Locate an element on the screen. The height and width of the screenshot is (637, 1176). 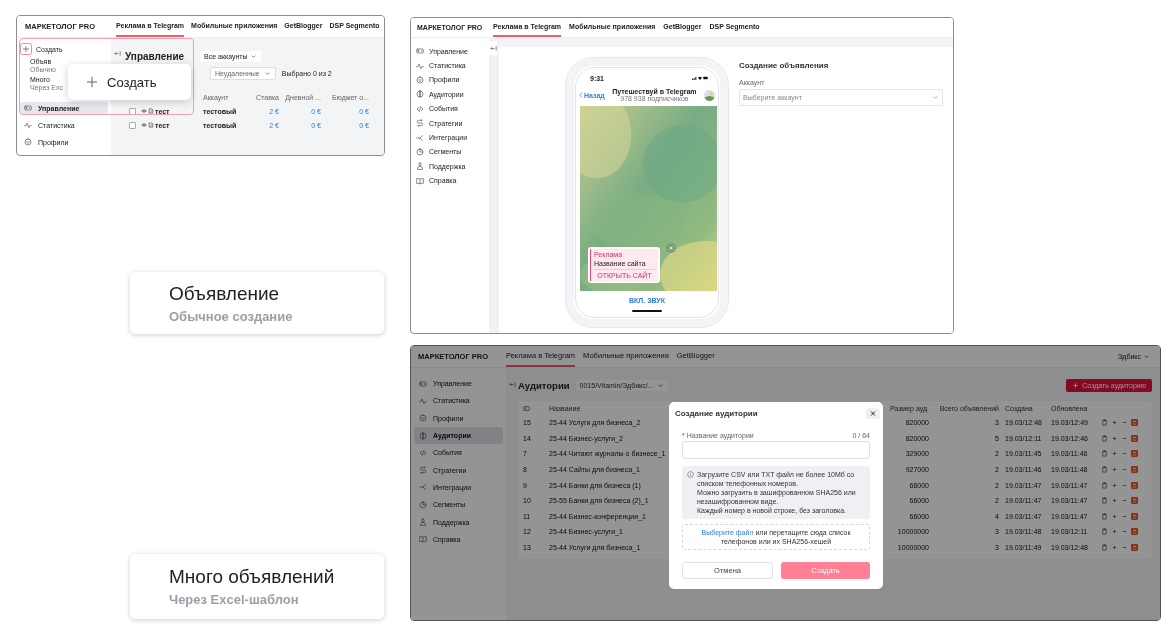
option-card: Много объявлений Через Excel-шаблон is located at coordinates (257, 586).